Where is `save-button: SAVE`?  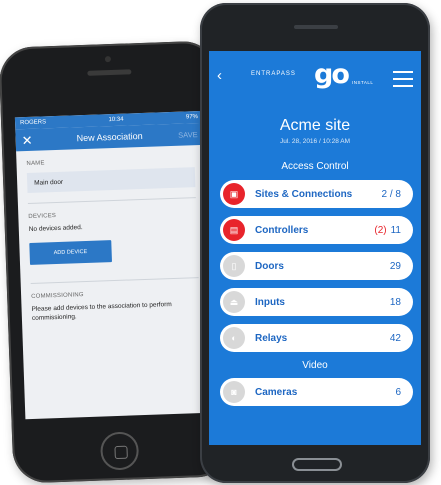 save-button: SAVE is located at coordinates (188, 135).